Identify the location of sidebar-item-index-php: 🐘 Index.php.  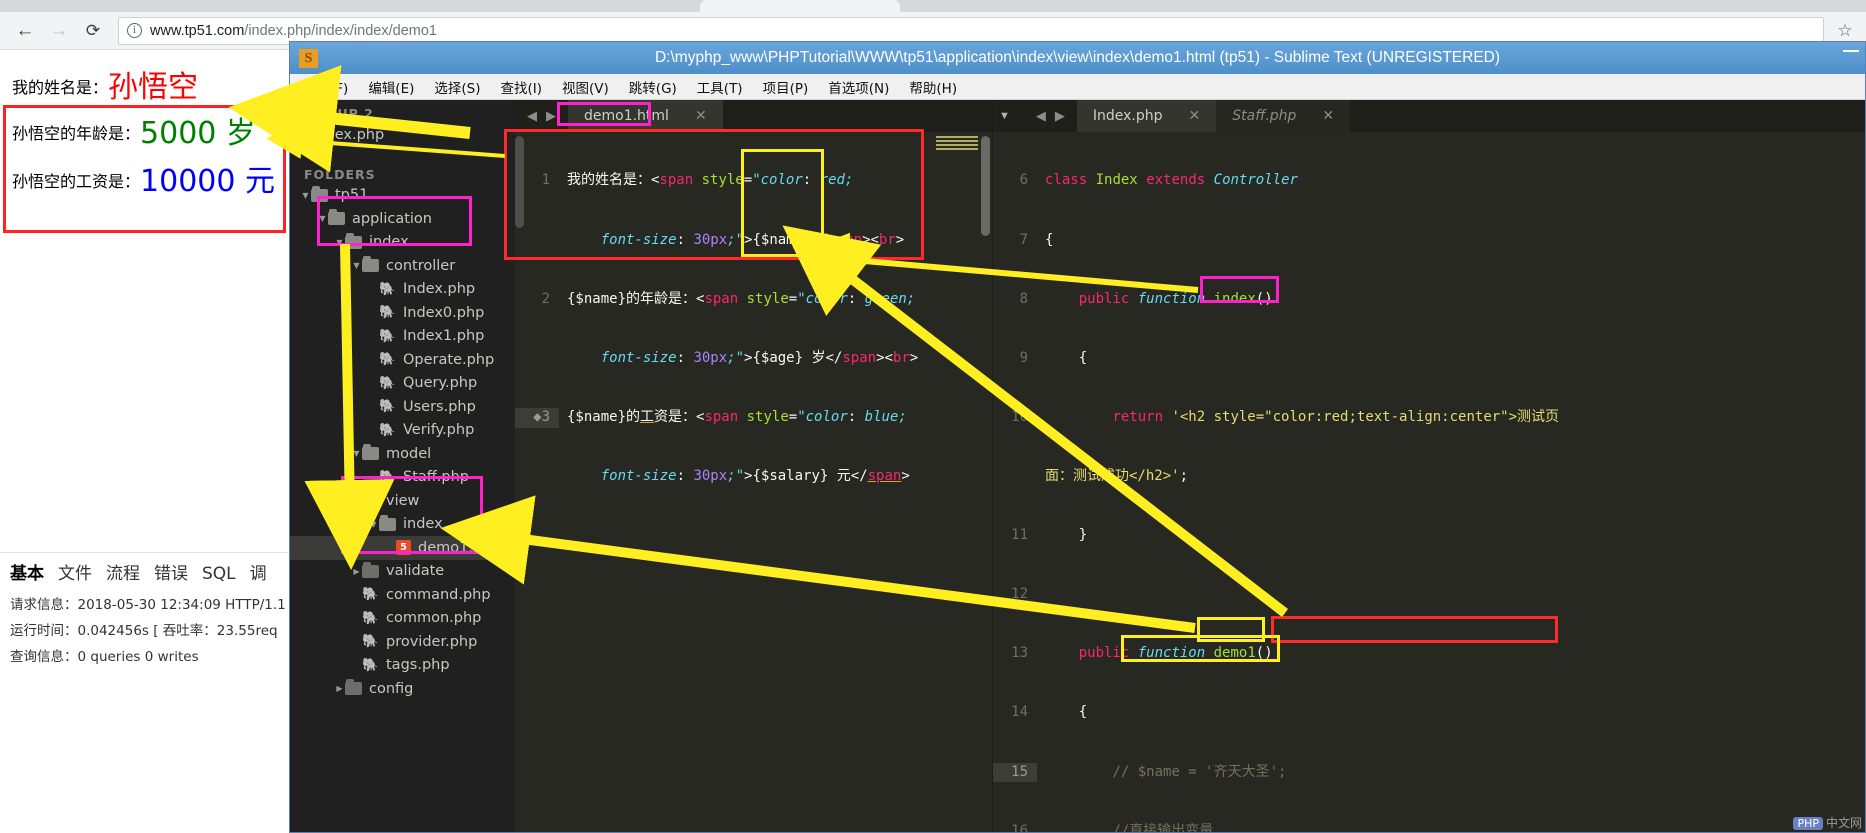
(402, 290).